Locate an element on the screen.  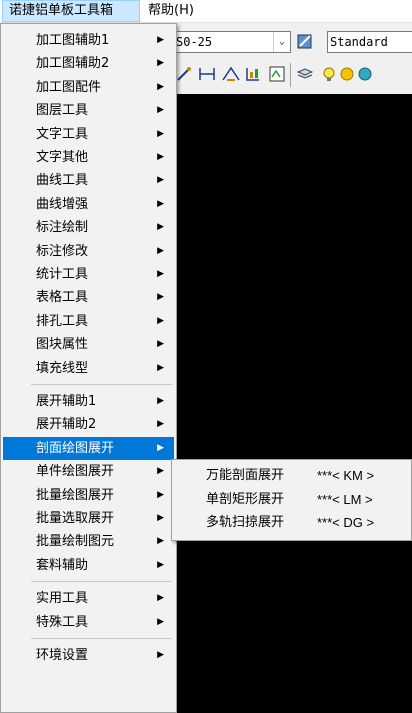
submenu-item: 单剖矩形展开 ***< LM > is located at coordinates (291, 499).